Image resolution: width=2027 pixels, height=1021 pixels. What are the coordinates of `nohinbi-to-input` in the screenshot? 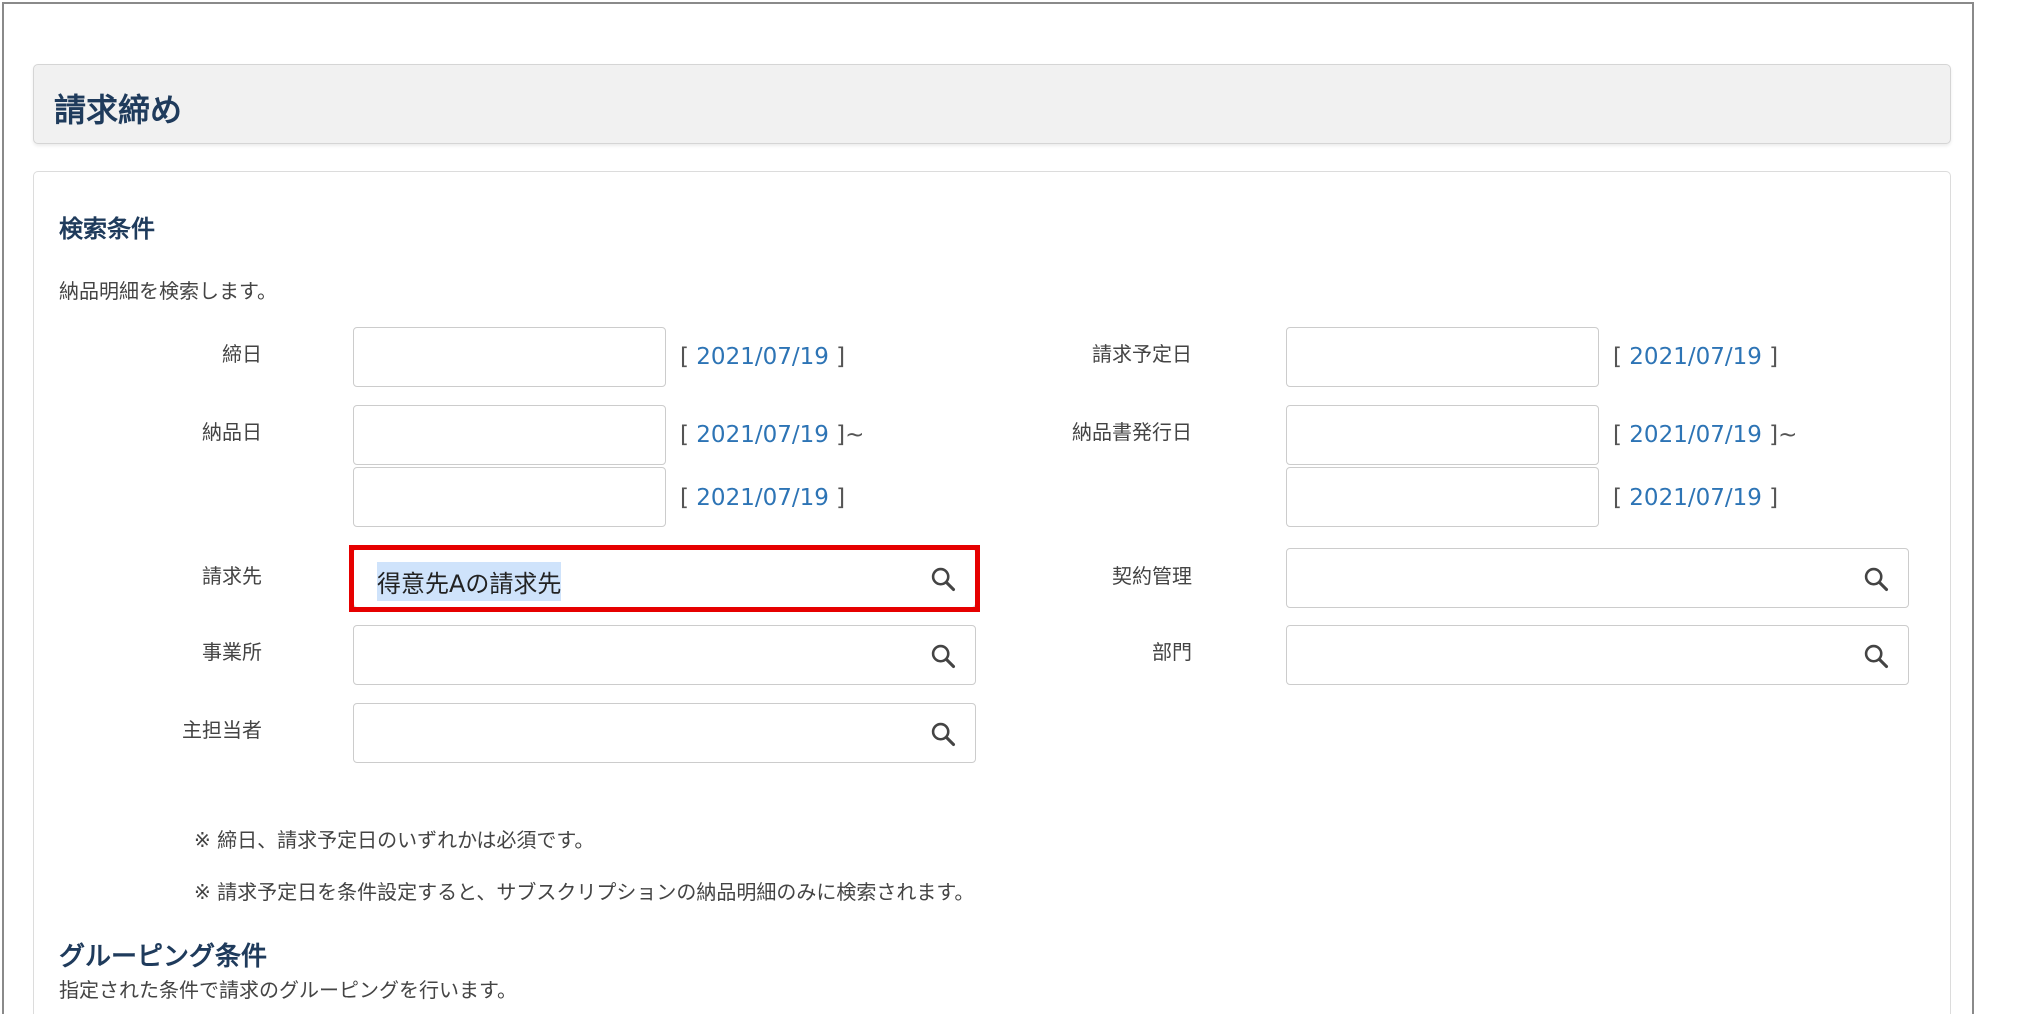 It's located at (509, 497).